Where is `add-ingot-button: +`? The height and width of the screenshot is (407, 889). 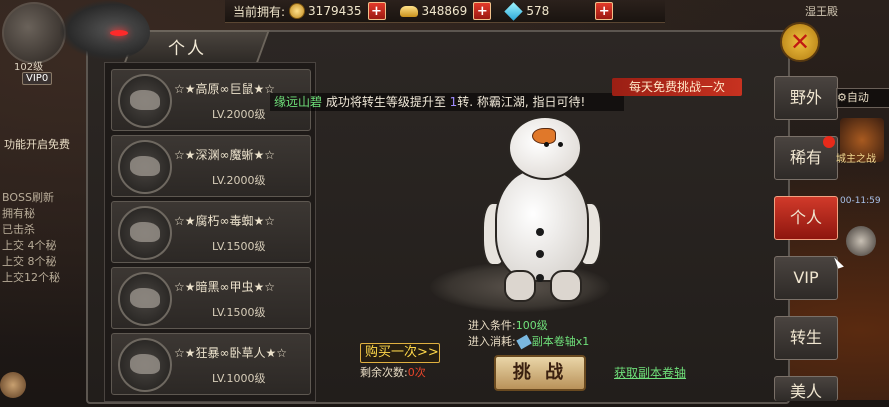 add-ingot-button: + is located at coordinates (482, 11).